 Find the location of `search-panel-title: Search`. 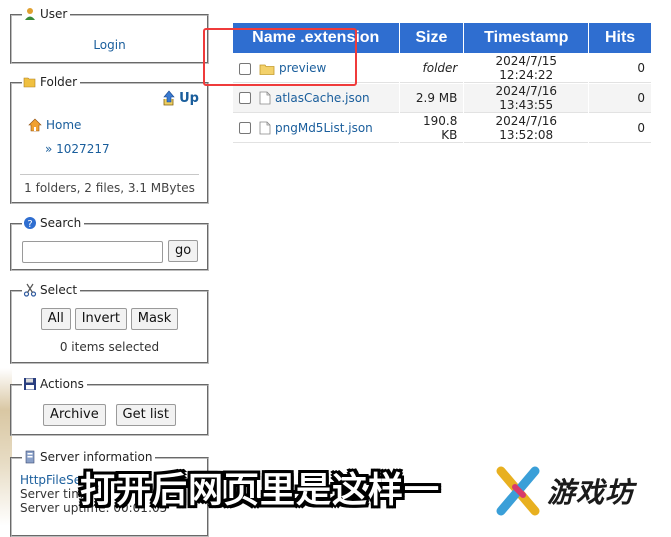

search-panel-title: Search is located at coordinates (61, 223).